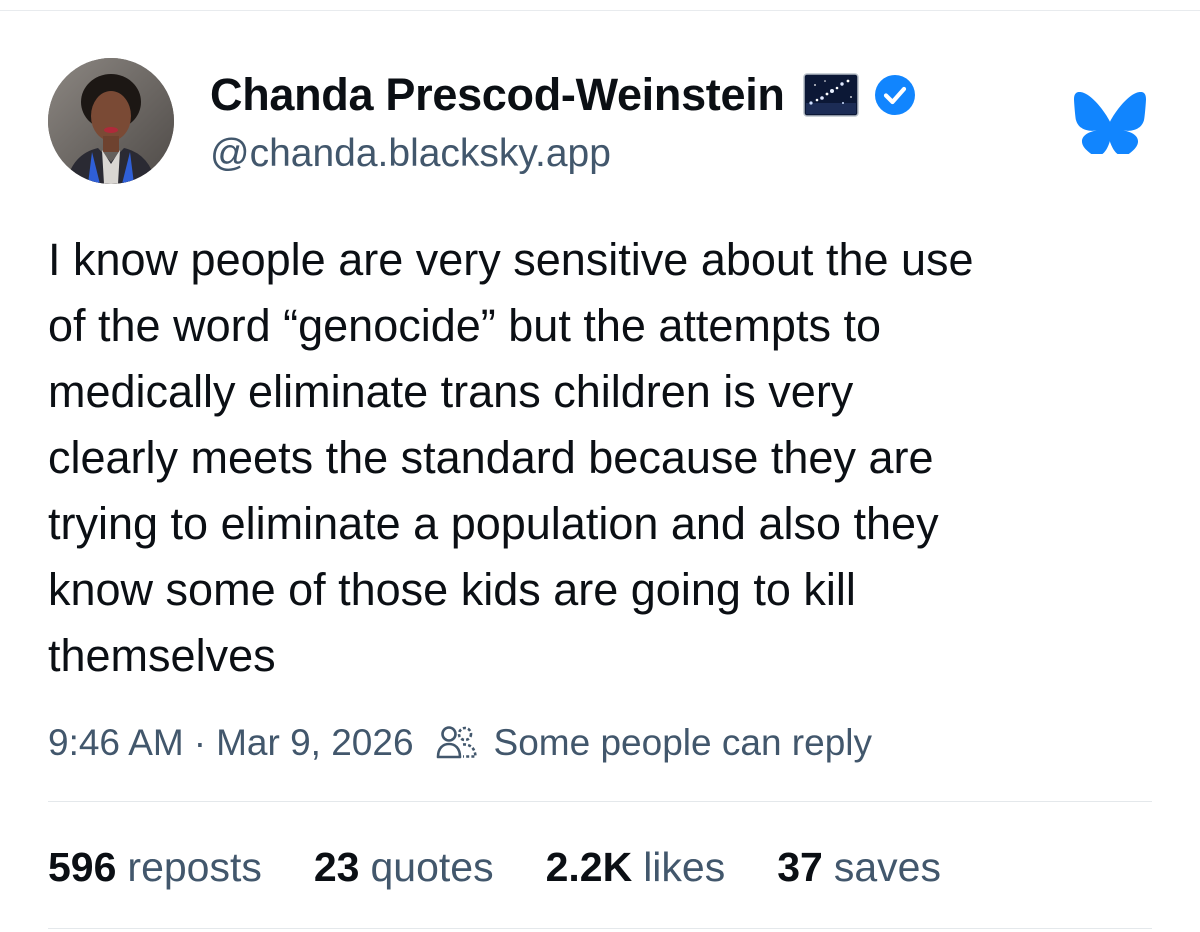 The width and height of the screenshot is (1200, 932). I want to click on quotes-stat: 23 quotes, so click(404, 867).